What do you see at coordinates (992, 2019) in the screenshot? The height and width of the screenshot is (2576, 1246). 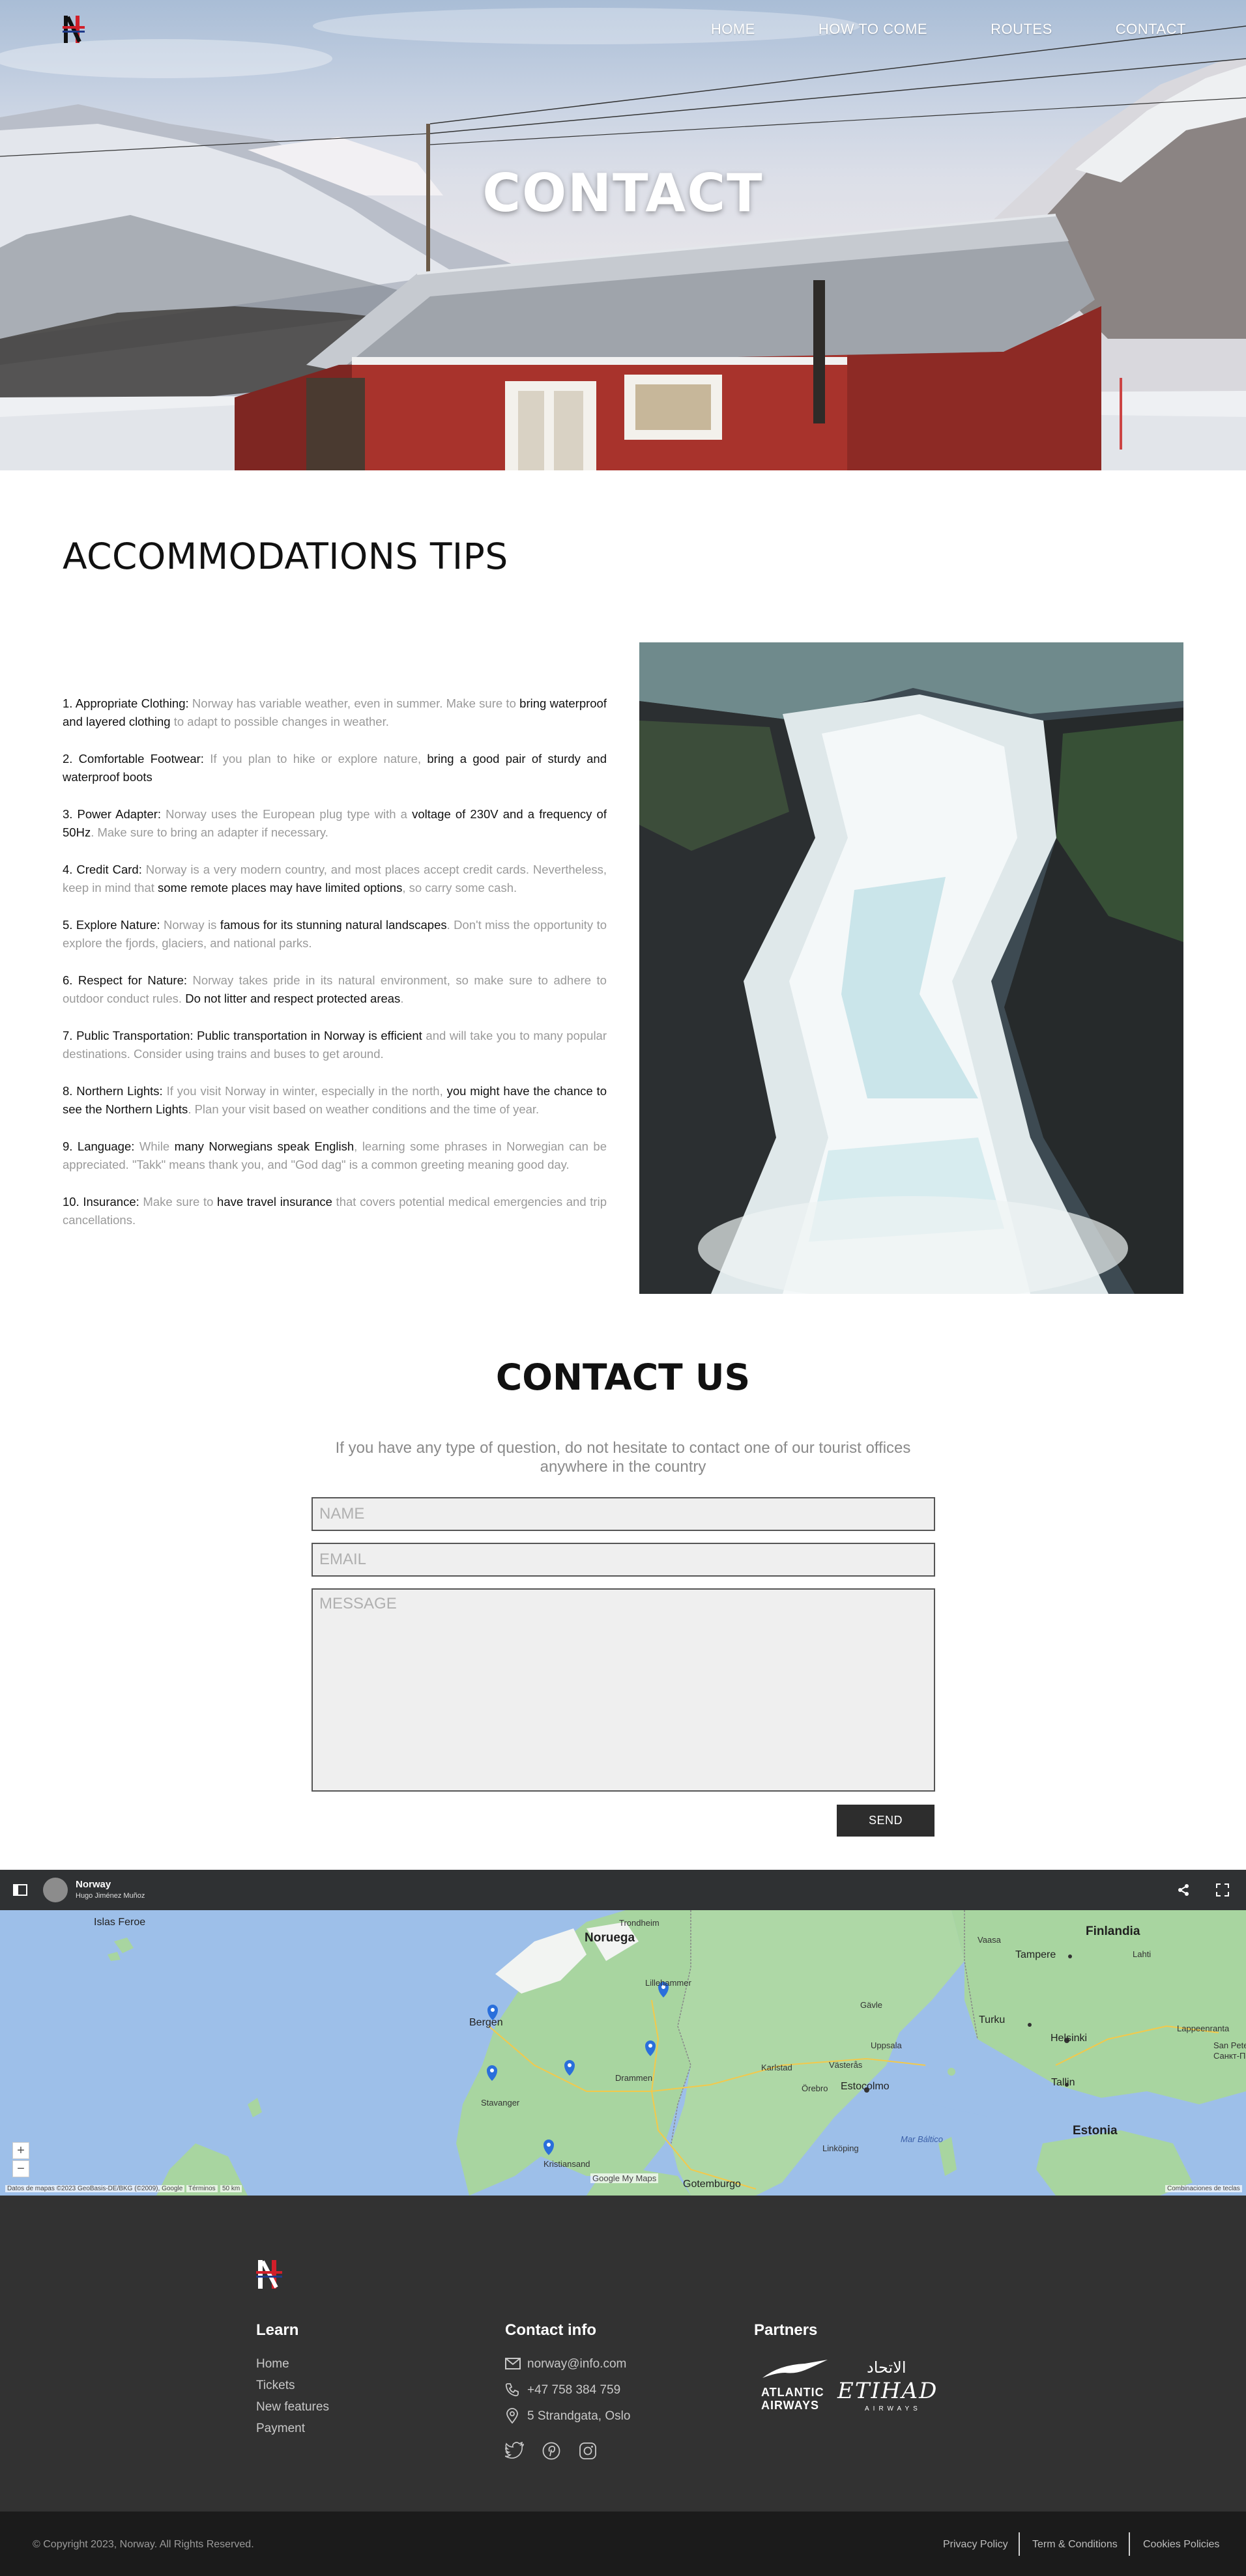 I see `map-label: Turku` at bounding box center [992, 2019].